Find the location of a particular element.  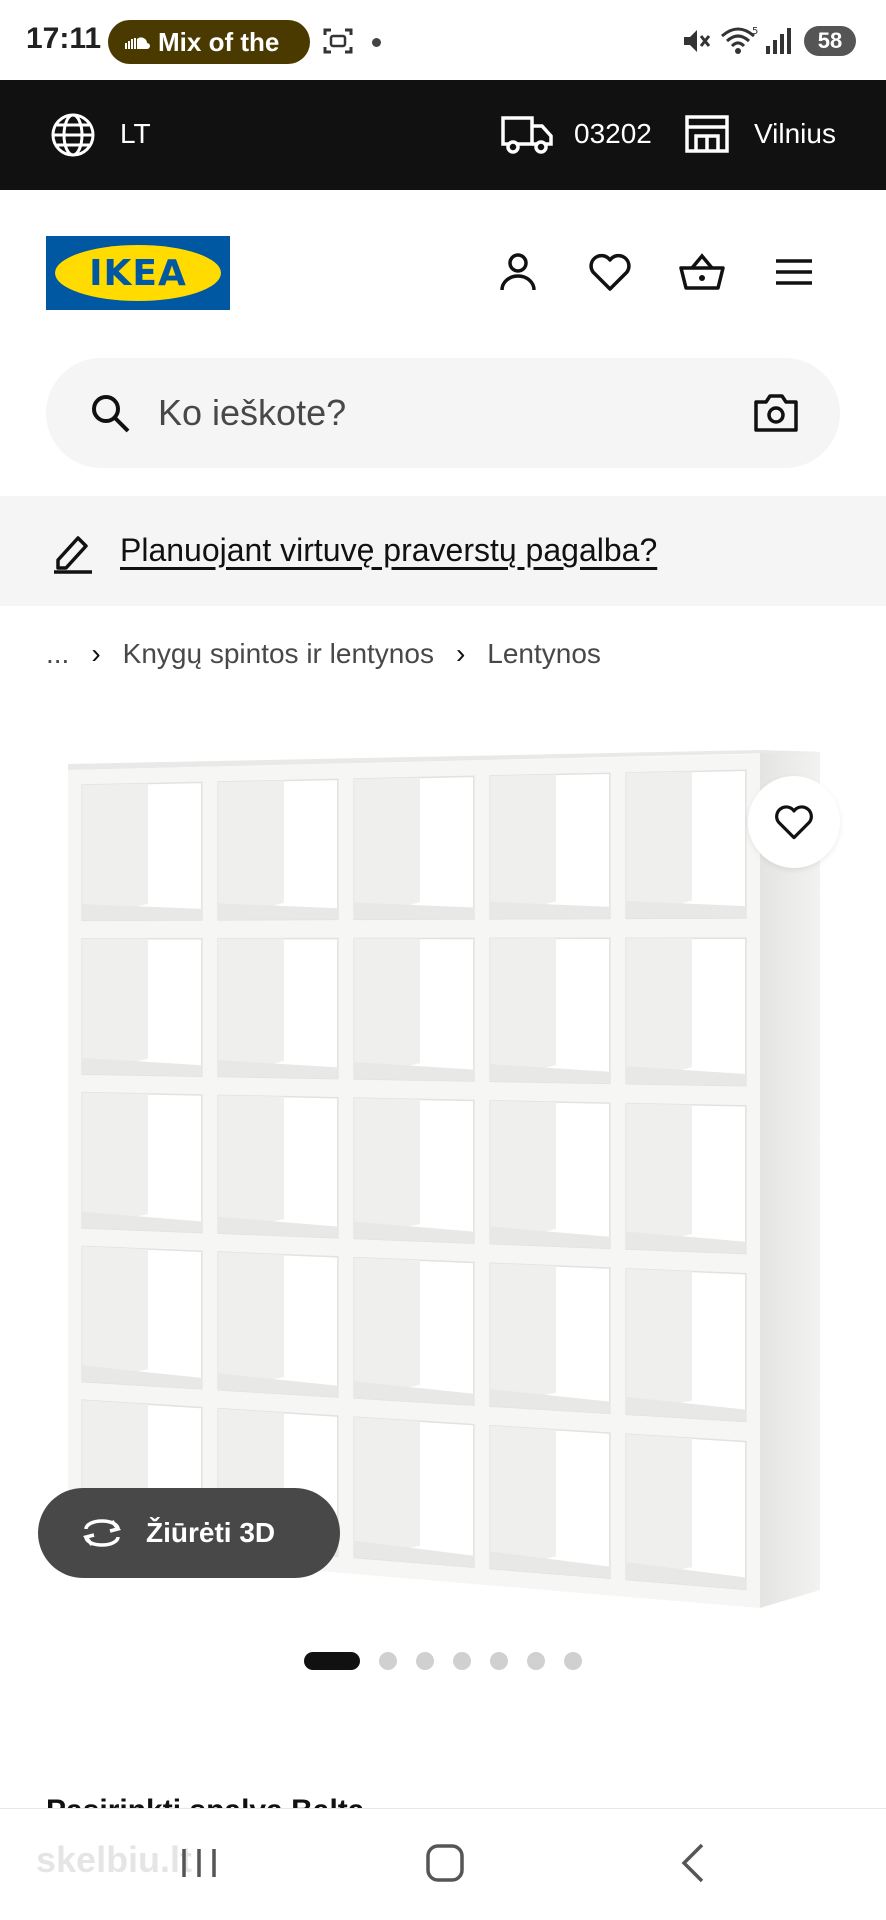

search-bar is located at coordinates (443, 413).